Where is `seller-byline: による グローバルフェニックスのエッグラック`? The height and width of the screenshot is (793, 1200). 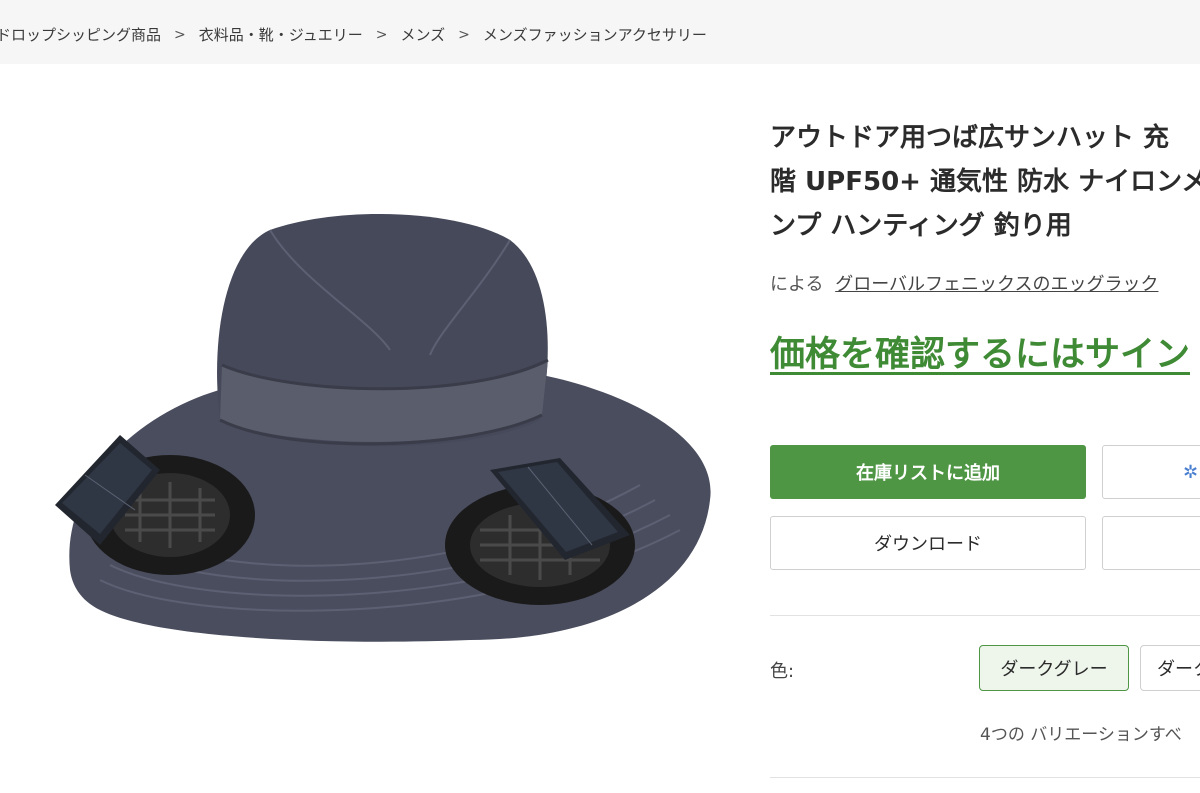 seller-byline: による グローバルフェニックスのエッグラック is located at coordinates (964, 283).